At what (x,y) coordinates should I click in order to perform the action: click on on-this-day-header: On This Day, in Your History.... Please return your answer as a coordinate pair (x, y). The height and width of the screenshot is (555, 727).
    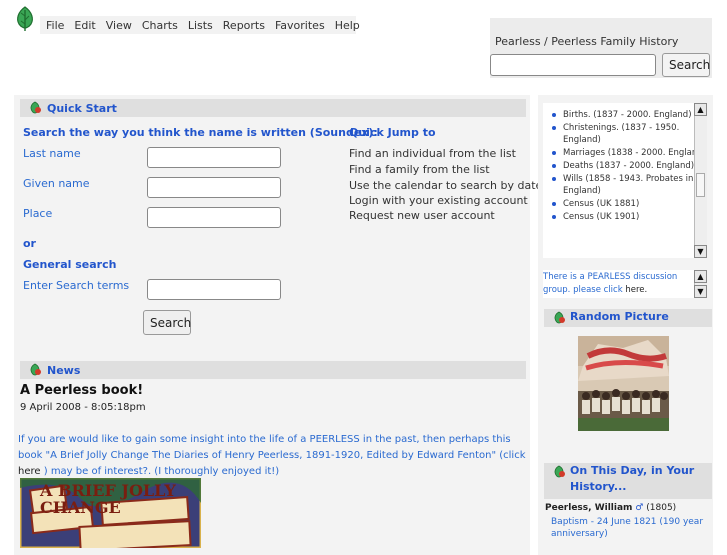
    Looking at the image, I should click on (628, 481).